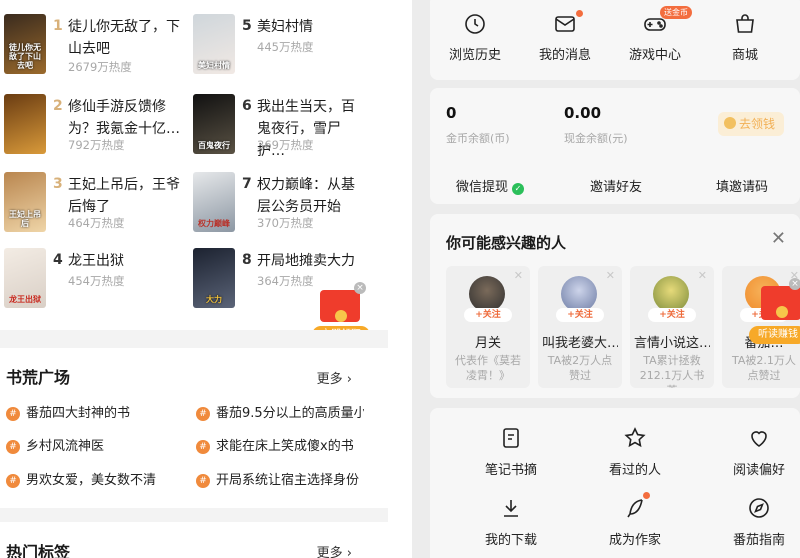  What do you see at coordinates (475, 24) in the screenshot?
I see `history-icon` at bounding box center [475, 24].